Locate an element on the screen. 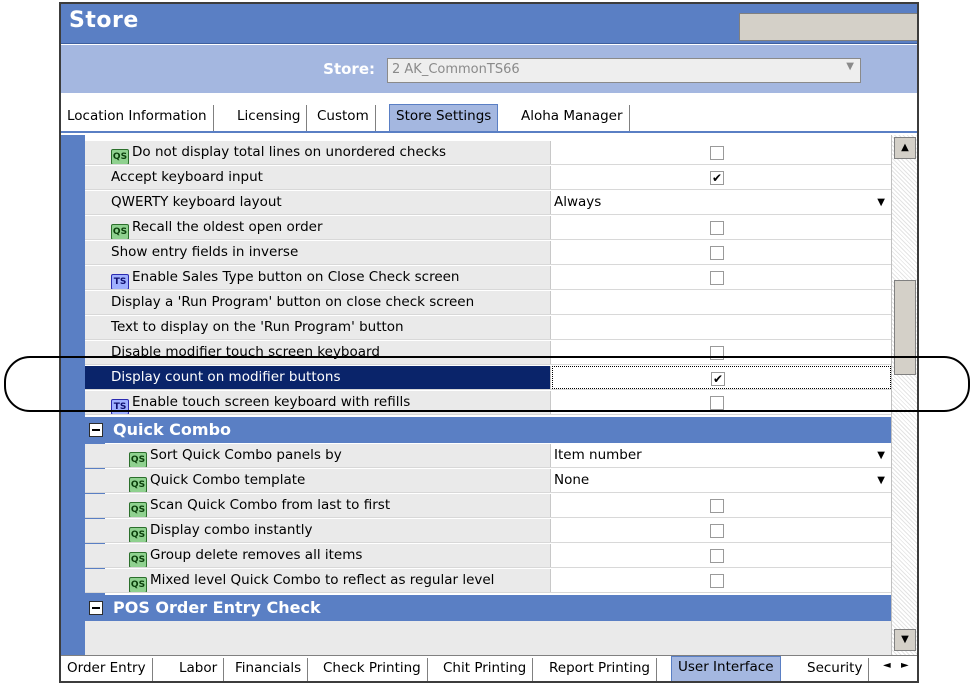 This screenshot has height=685, width=976. setting-row: QS Display combo instantly is located at coordinates (488, 531).